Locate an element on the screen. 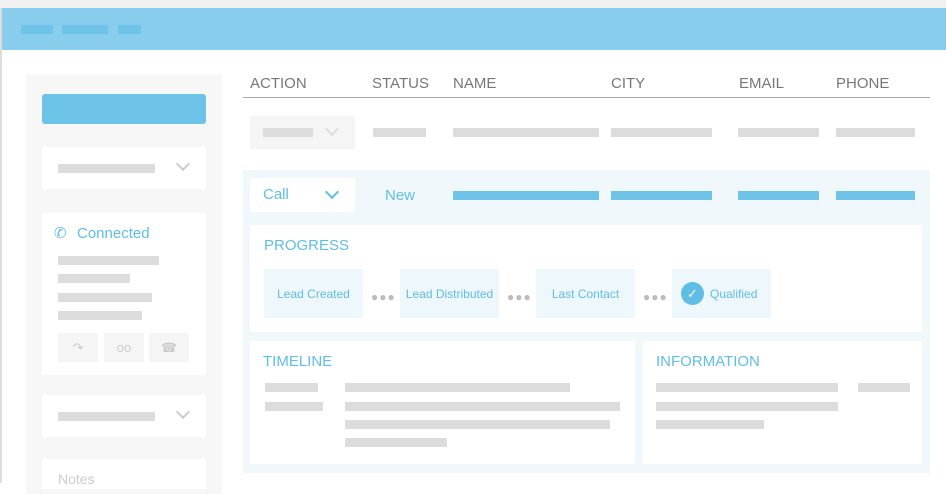 This screenshot has height=494, width=946. hangup-icon: ☎ is located at coordinates (169, 347).